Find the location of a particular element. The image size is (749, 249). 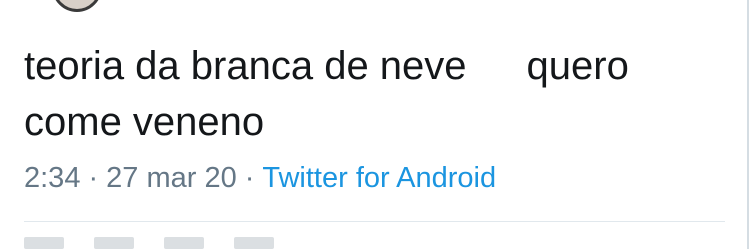

divider is located at coordinates (374, 221).